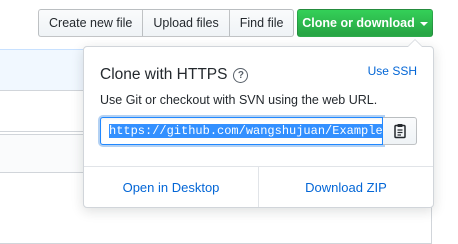  What do you see at coordinates (423, 23) in the screenshot?
I see `caret-down-icon` at bounding box center [423, 23].